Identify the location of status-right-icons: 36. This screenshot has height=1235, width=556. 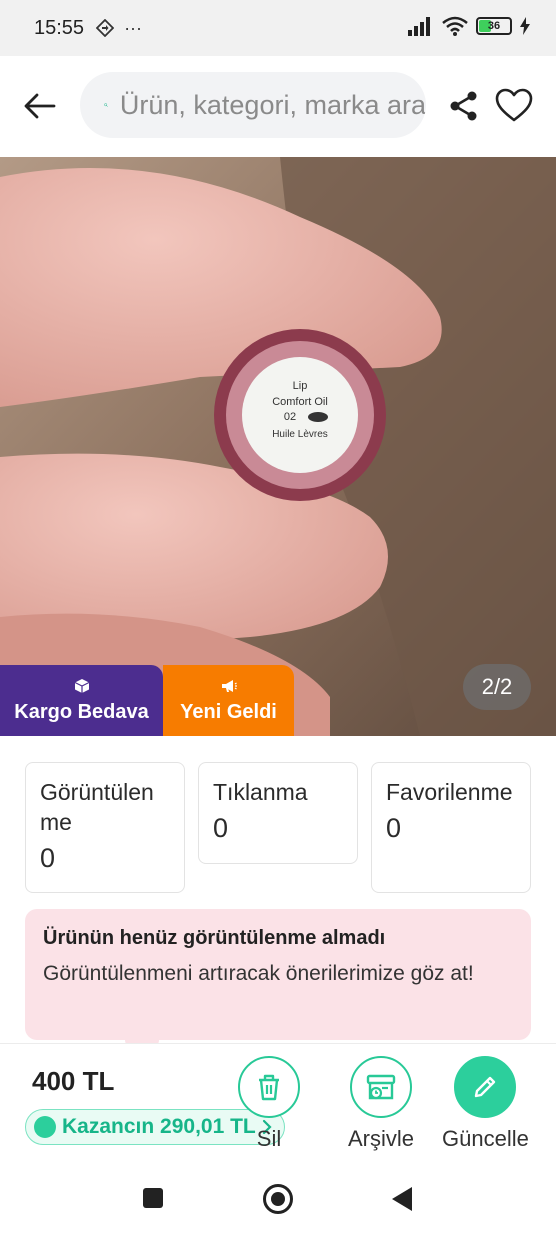
(469, 26).